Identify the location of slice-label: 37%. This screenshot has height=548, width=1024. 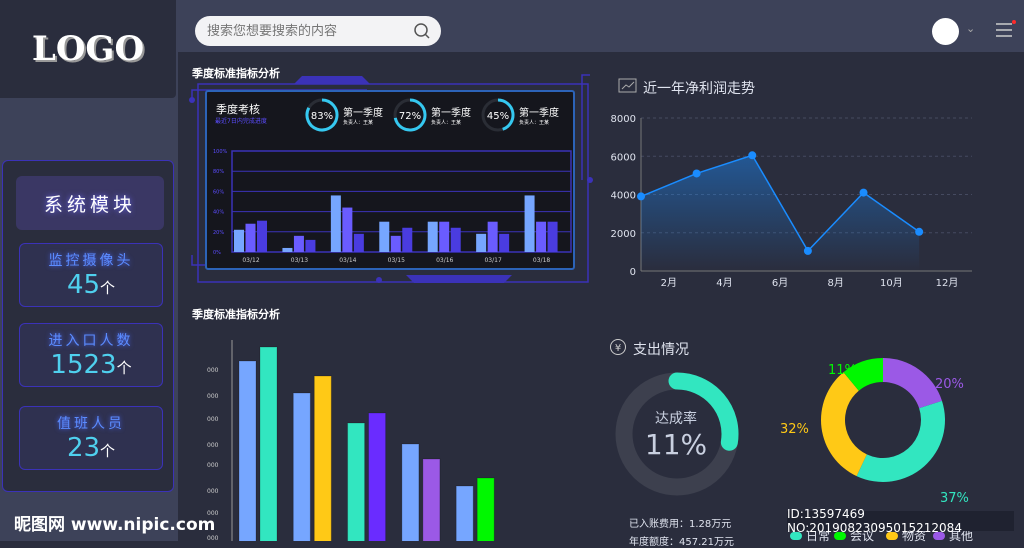
(954, 498).